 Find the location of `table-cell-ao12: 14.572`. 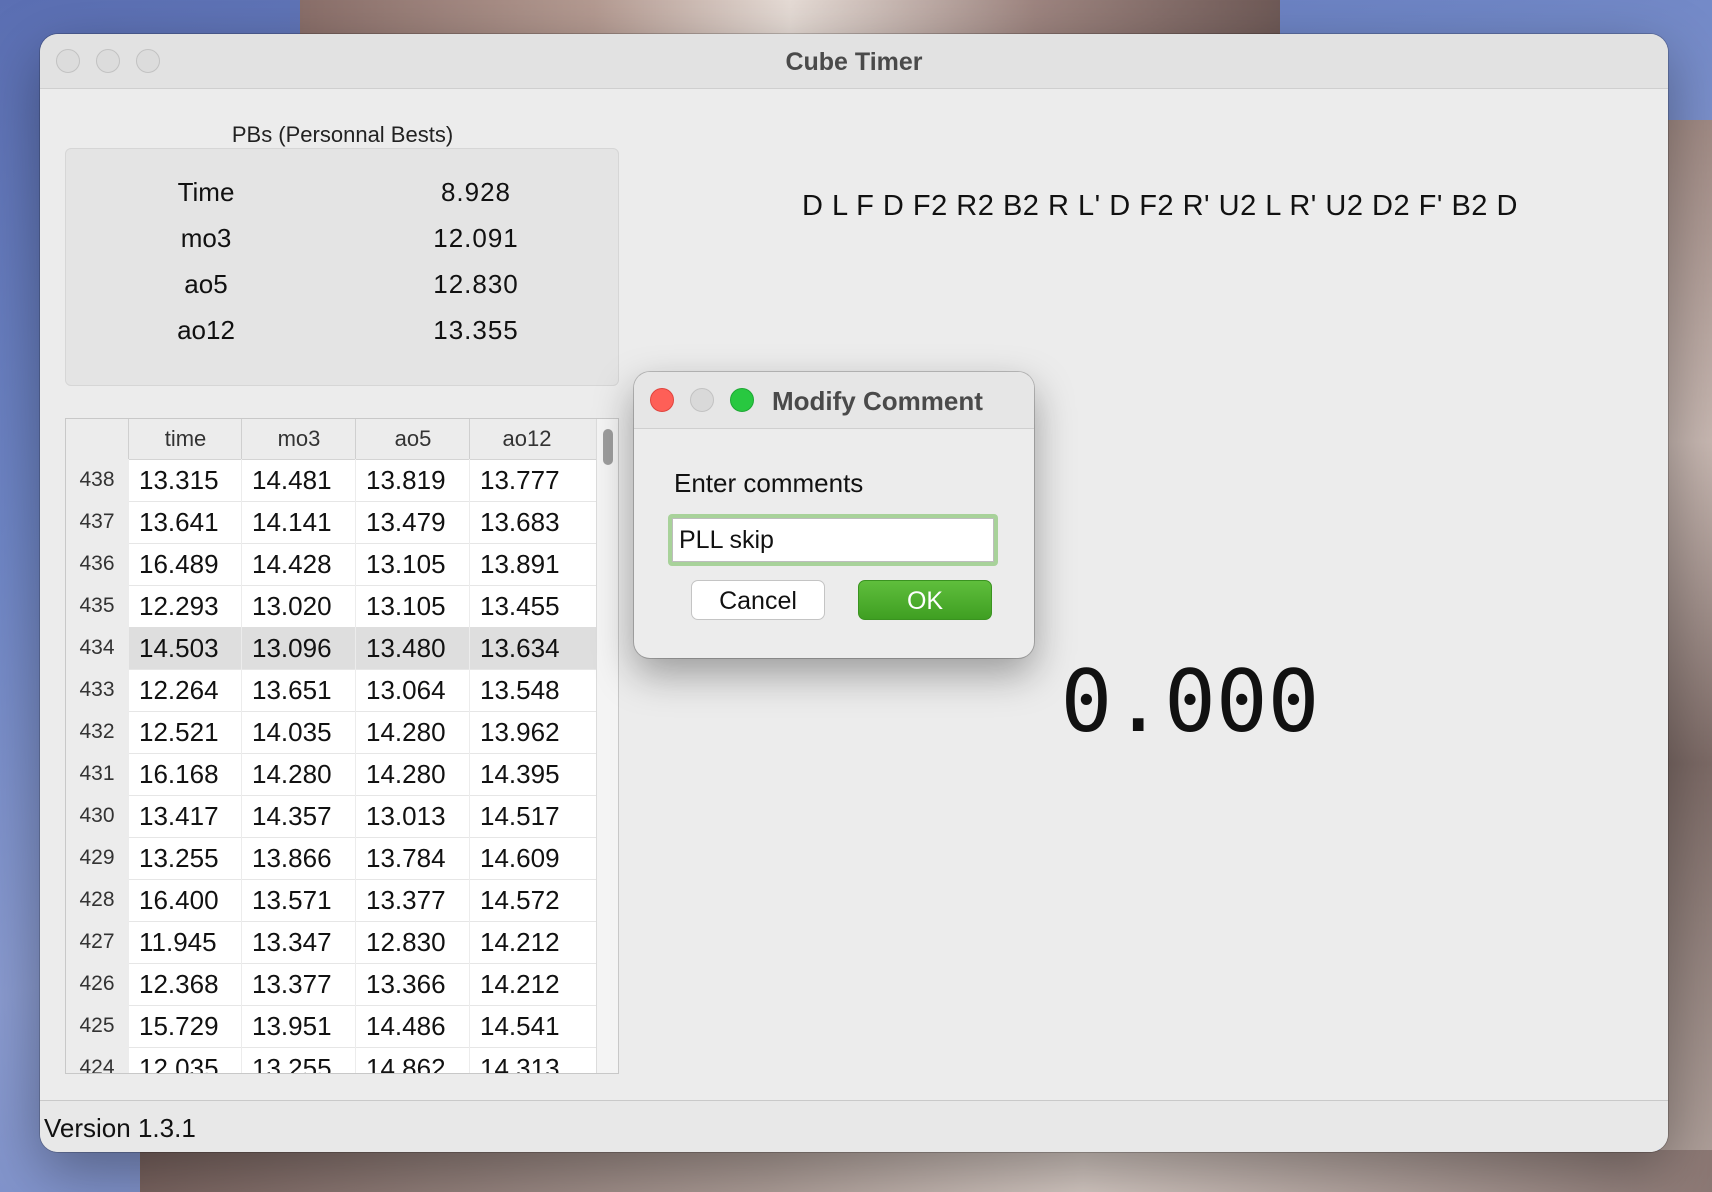

table-cell-ao12: 14.572 is located at coordinates (526, 900).